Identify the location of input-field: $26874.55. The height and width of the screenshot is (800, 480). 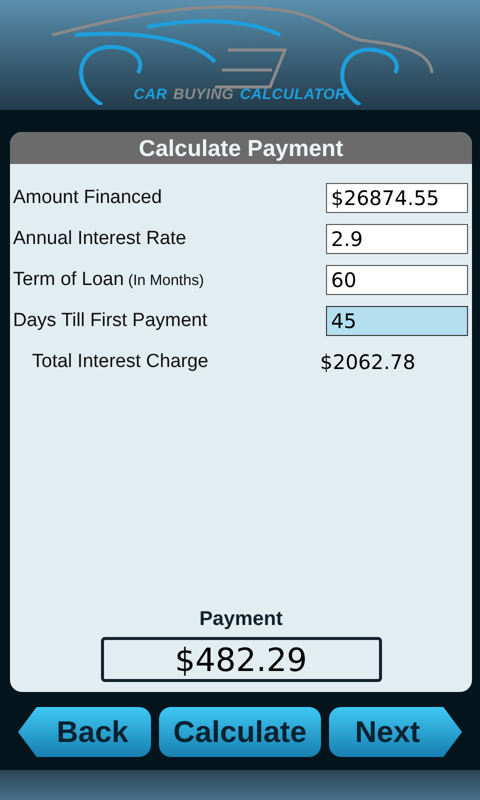
(397, 198).